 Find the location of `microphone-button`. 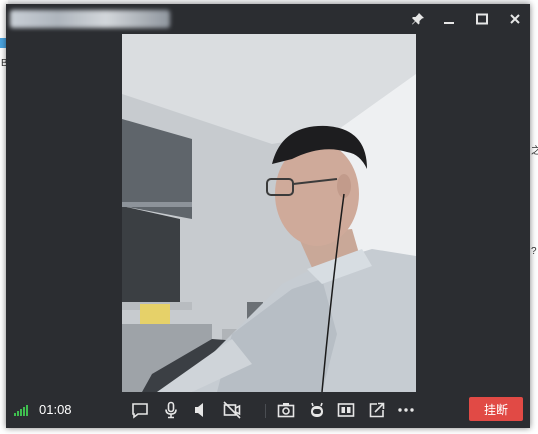

microphone-button is located at coordinates (171, 410).